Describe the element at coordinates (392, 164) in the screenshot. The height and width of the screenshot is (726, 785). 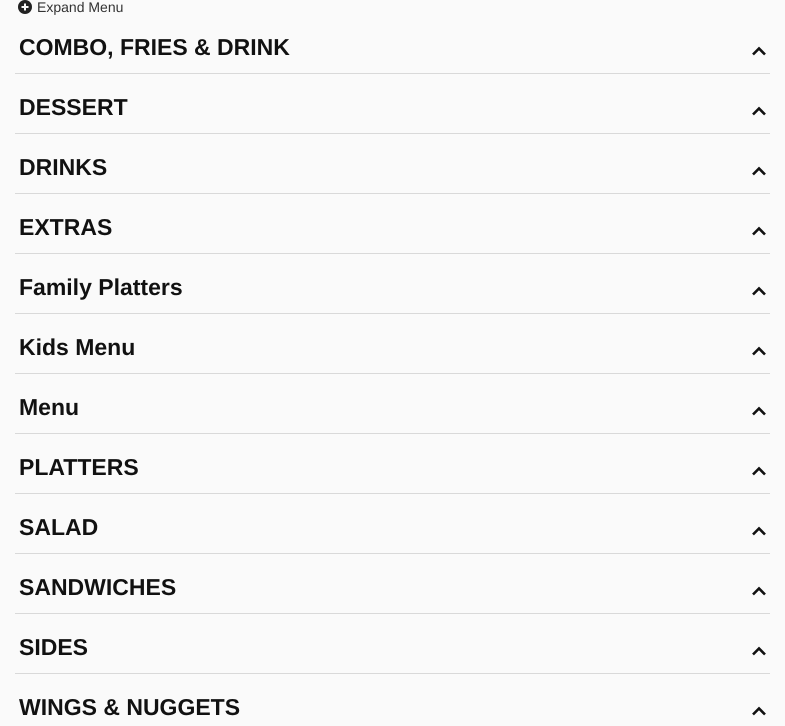
I see `category-header: DRINKS` at that location.